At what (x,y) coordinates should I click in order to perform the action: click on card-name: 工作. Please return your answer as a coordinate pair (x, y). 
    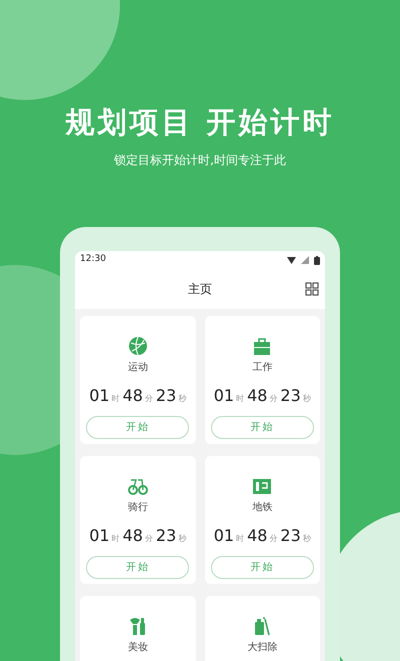
    Looking at the image, I should click on (262, 368).